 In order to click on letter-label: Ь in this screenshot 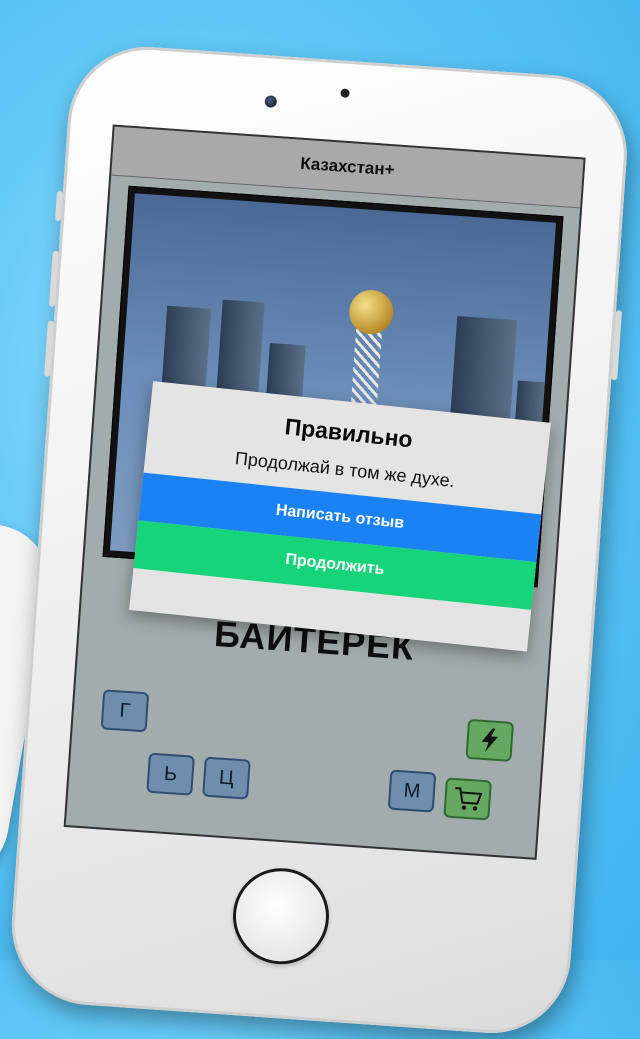, I will do `click(170, 774)`.